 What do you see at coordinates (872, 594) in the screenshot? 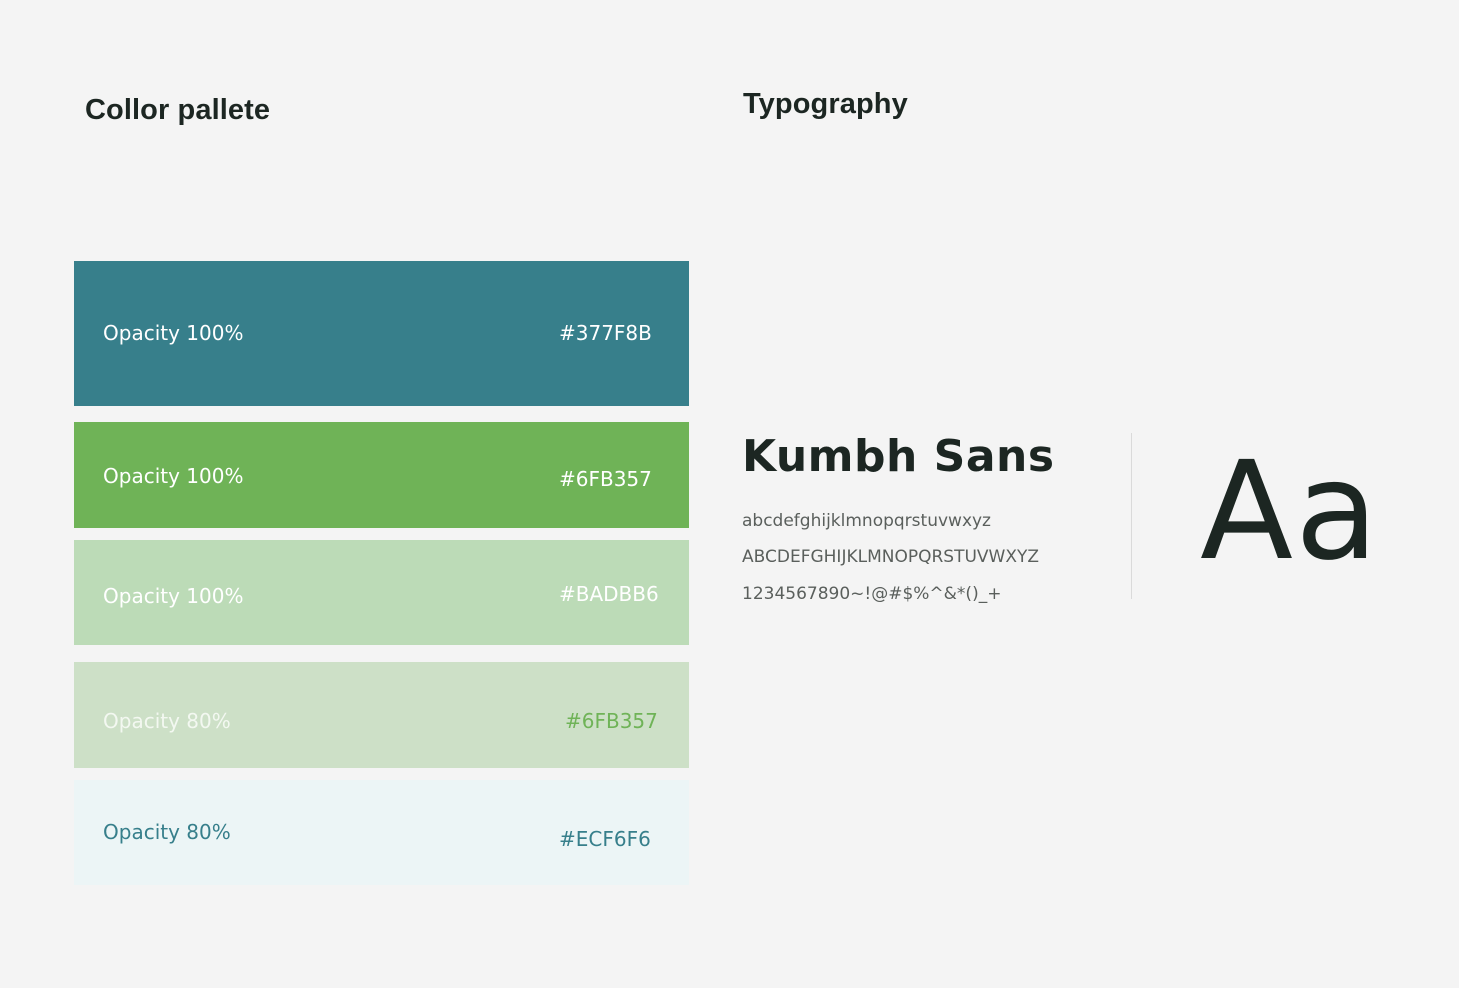
I see `number-symbol-glyphs: 1234567890~!@#$%^&*()_+` at bounding box center [872, 594].